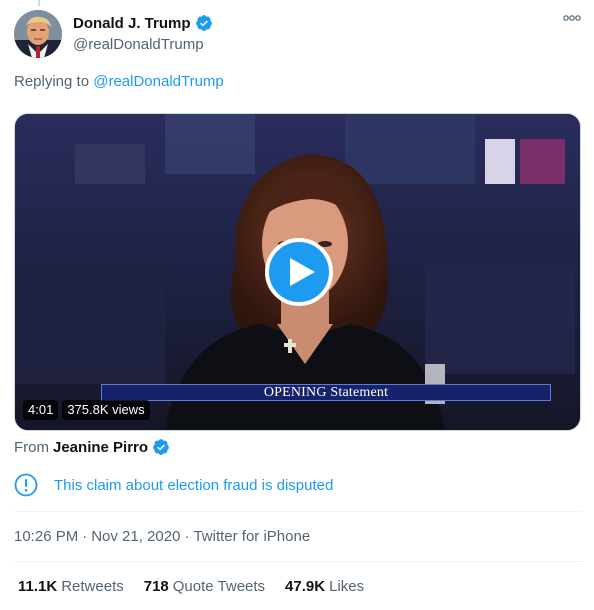 The image size is (594, 610). I want to click on video-source-name: Jeanine Pirro, so click(100, 447).